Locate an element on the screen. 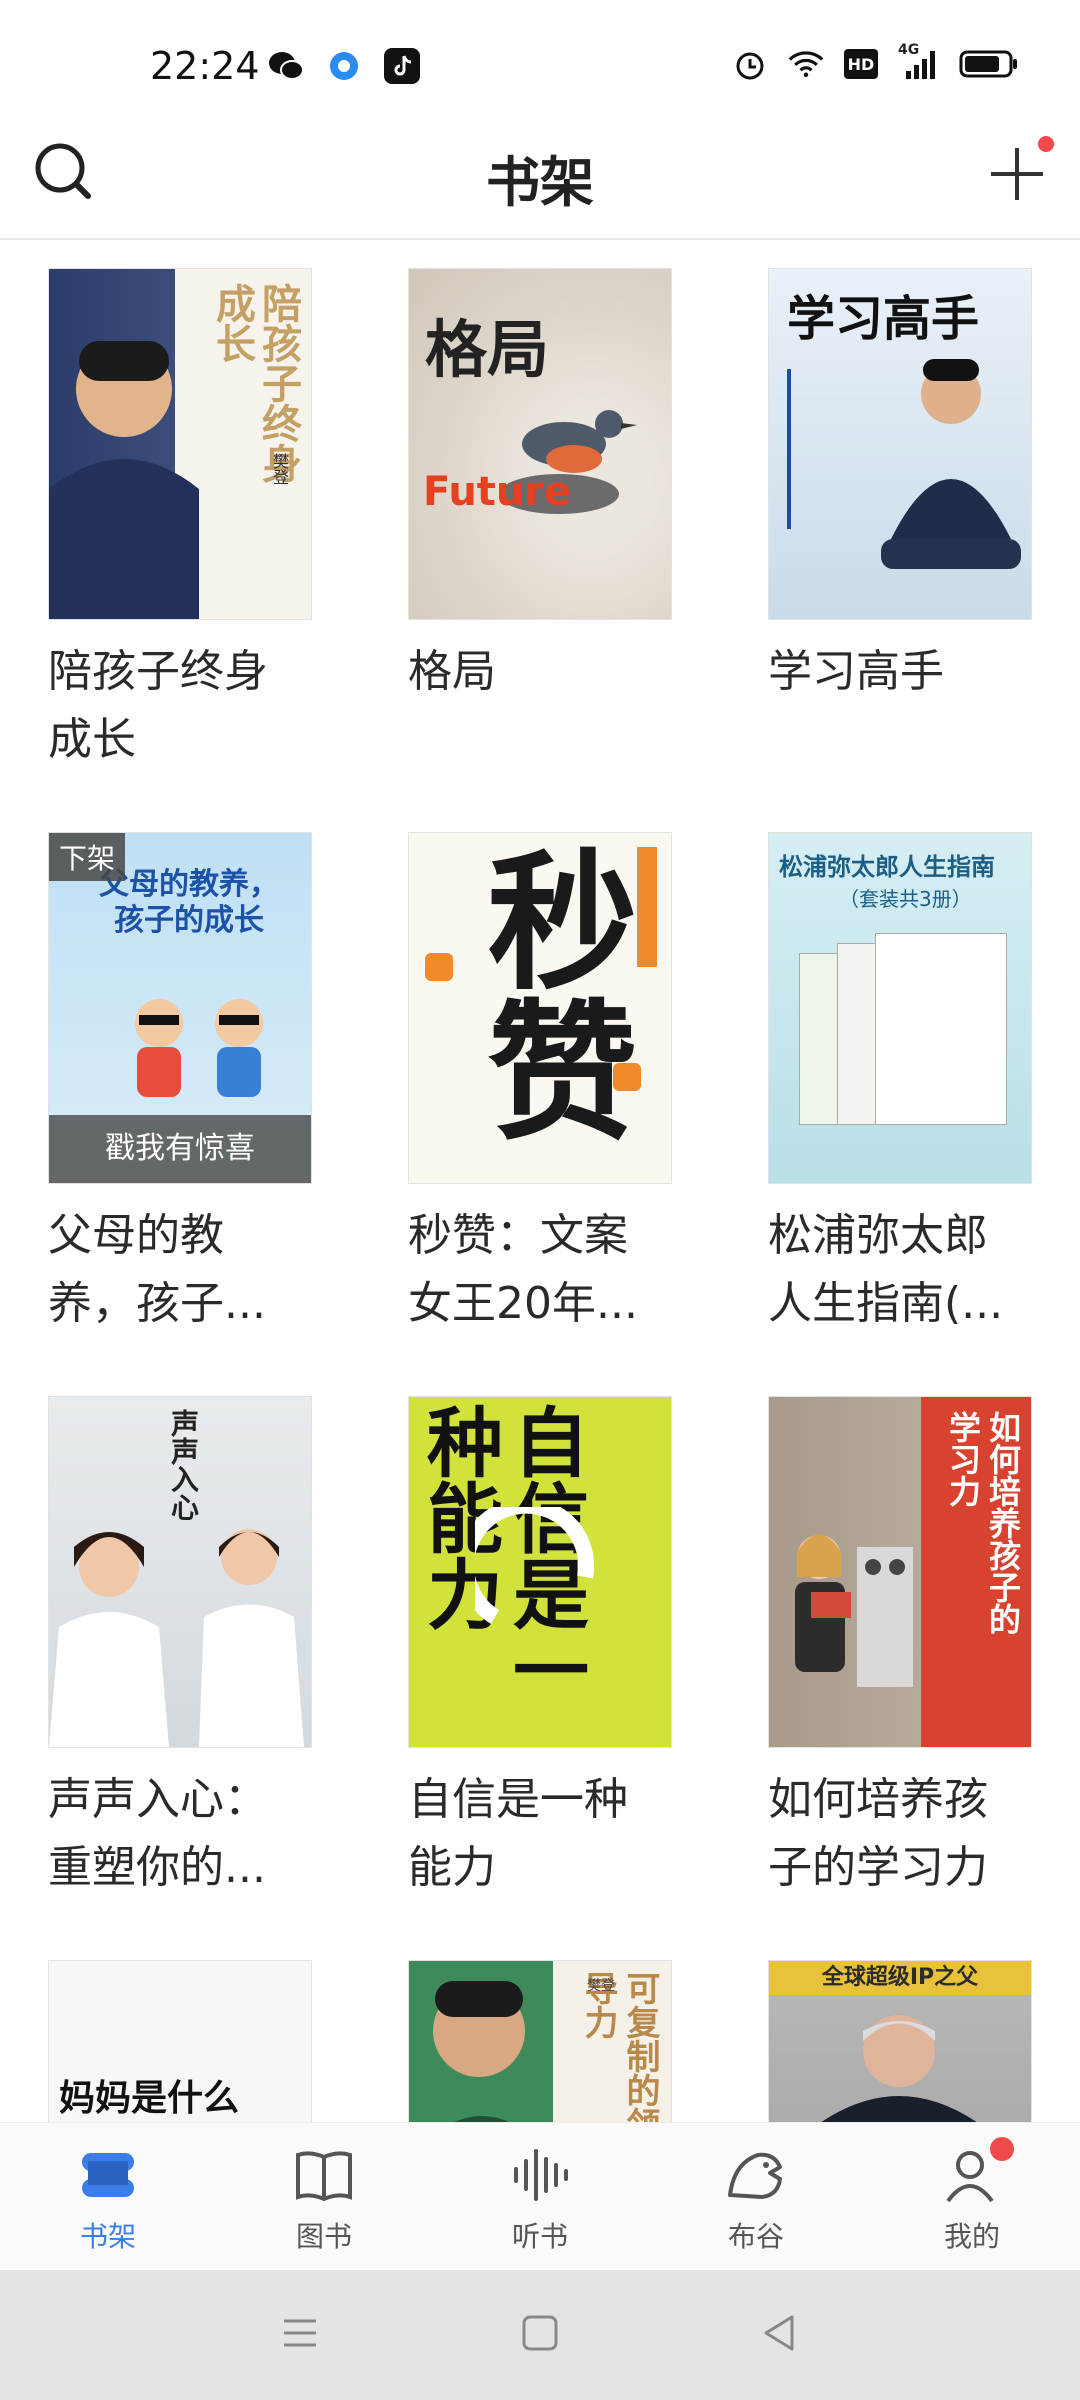  book-cover: 格局 Future is located at coordinates (540, 444).